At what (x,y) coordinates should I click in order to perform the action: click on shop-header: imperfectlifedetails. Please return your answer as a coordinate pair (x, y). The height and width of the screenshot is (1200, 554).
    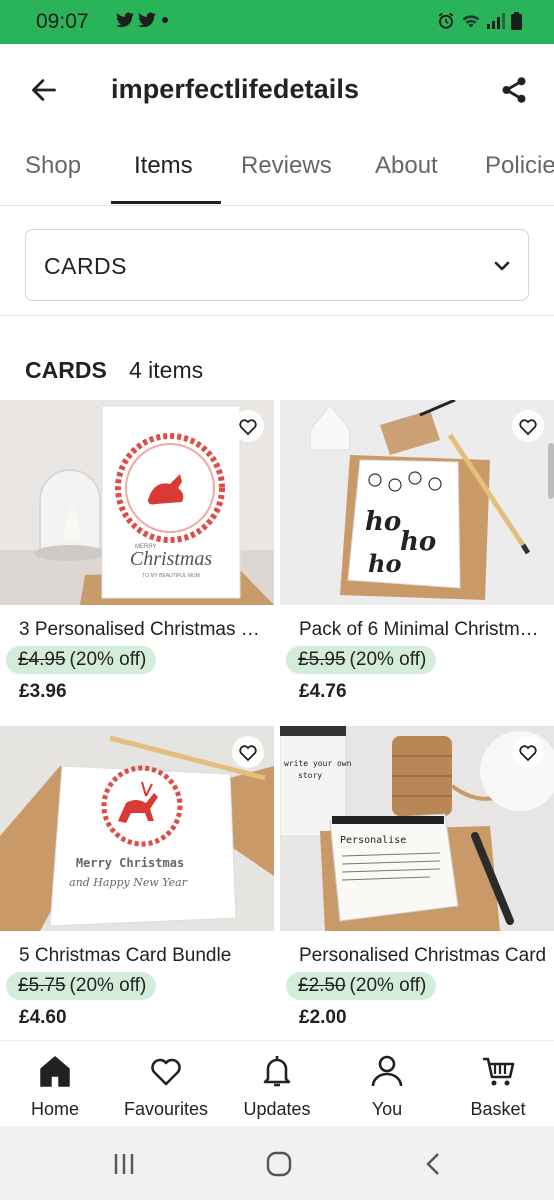
    Looking at the image, I should click on (277, 90).